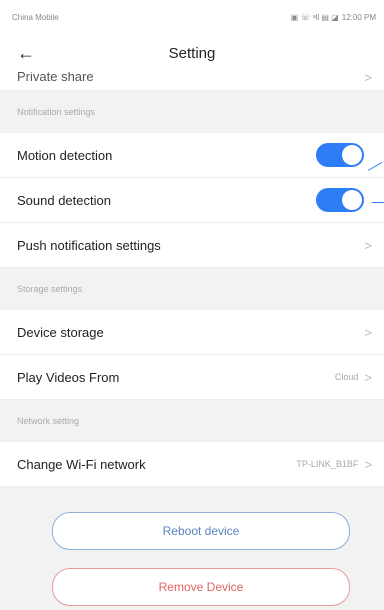  What do you see at coordinates (60, 332) in the screenshot?
I see `row-label: Device storage` at bounding box center [60, 332].